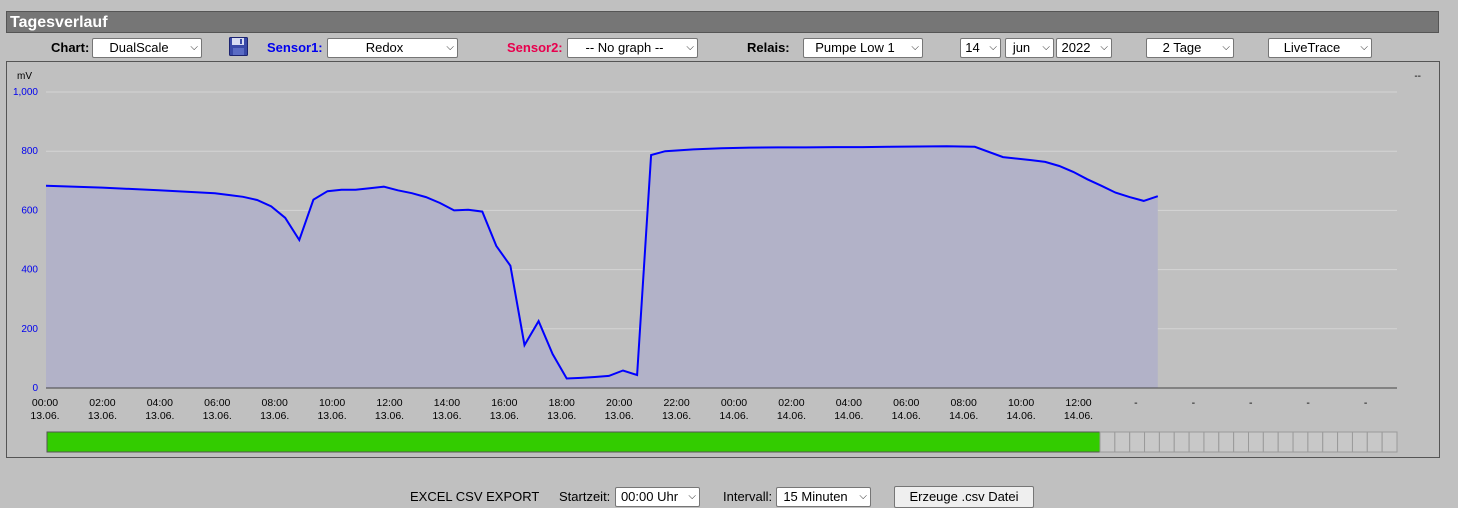 This screenshot has height=508, width=1458. I want to click on y-tick-label: 1,000, so click(25, 92).